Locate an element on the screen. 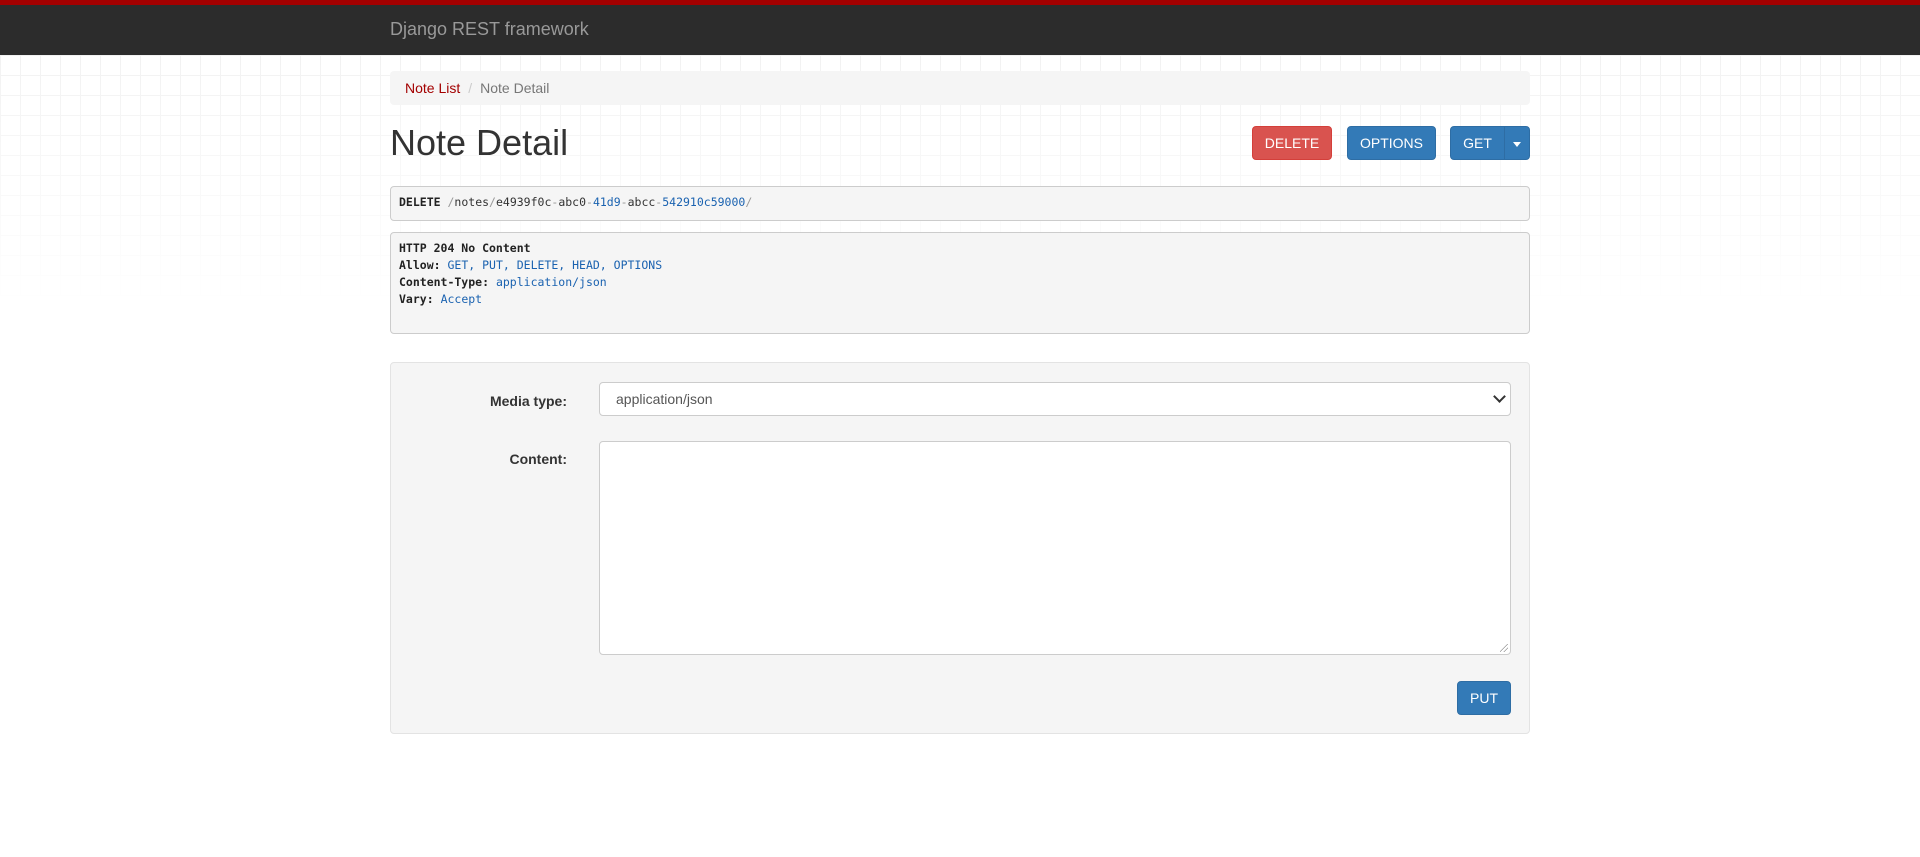 The image size is (1920, 857). delete-button: DELETE is located at coordinates (1292, 143).